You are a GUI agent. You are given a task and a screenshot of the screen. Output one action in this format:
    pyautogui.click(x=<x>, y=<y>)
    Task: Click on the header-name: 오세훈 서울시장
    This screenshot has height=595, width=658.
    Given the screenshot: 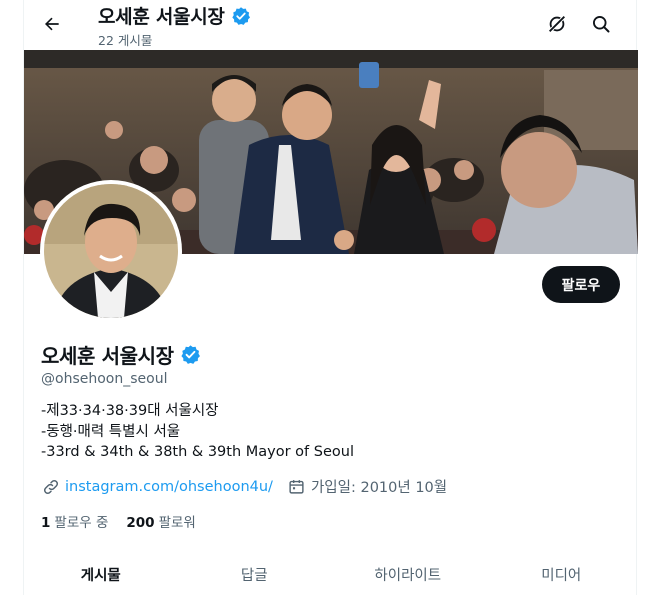 What is the action you would take?
    pyautogui.click(x=161, y=17)
    